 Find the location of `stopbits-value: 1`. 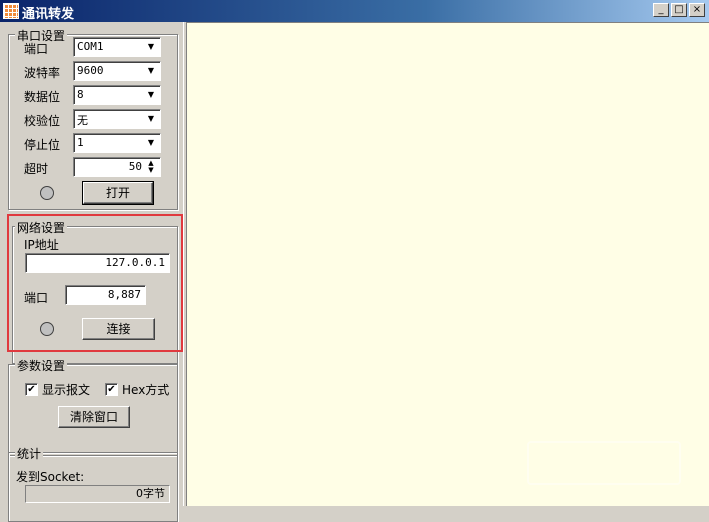

stopbits-value: 1 is located at coordinates (80, 142).